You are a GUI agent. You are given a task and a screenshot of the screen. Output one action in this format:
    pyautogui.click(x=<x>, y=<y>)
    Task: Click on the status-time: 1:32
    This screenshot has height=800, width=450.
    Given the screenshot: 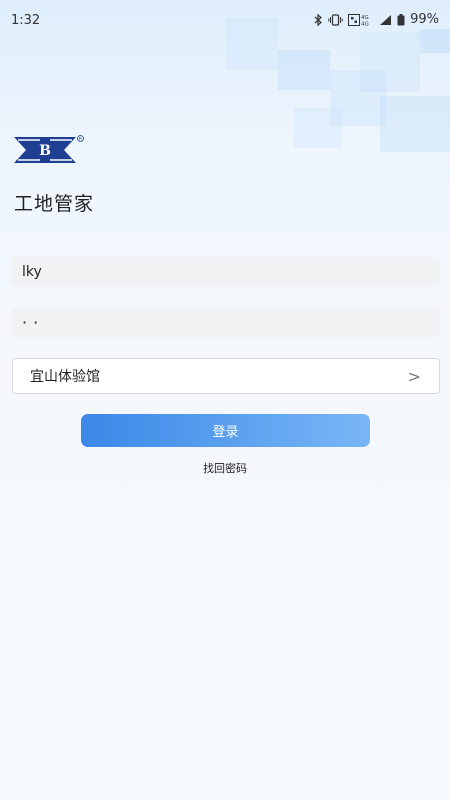 What is the action you would take?
    pyautogui.click(x=26, y=20)
    